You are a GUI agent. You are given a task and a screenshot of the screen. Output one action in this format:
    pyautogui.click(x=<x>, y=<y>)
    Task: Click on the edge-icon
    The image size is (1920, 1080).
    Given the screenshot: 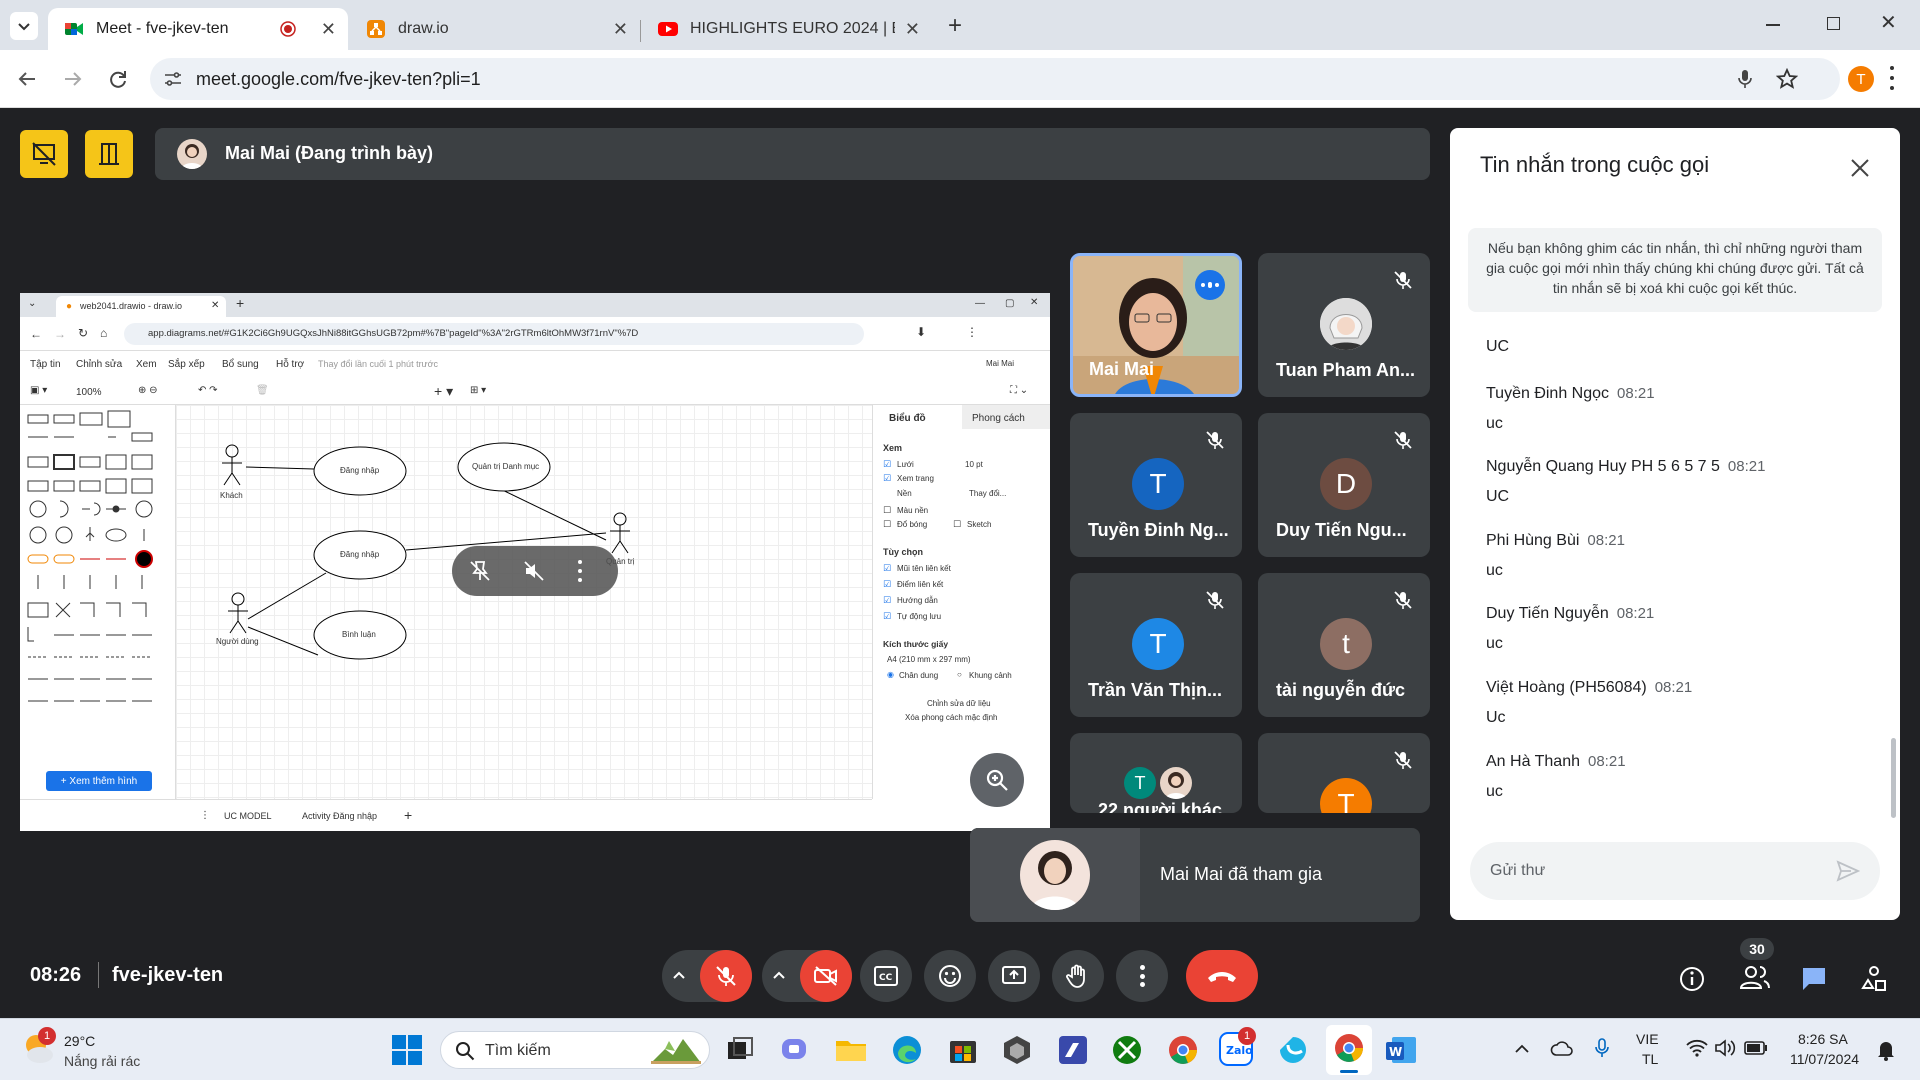 What is the action you would take?
    pyautogui.click(x=907, y=1050)
    